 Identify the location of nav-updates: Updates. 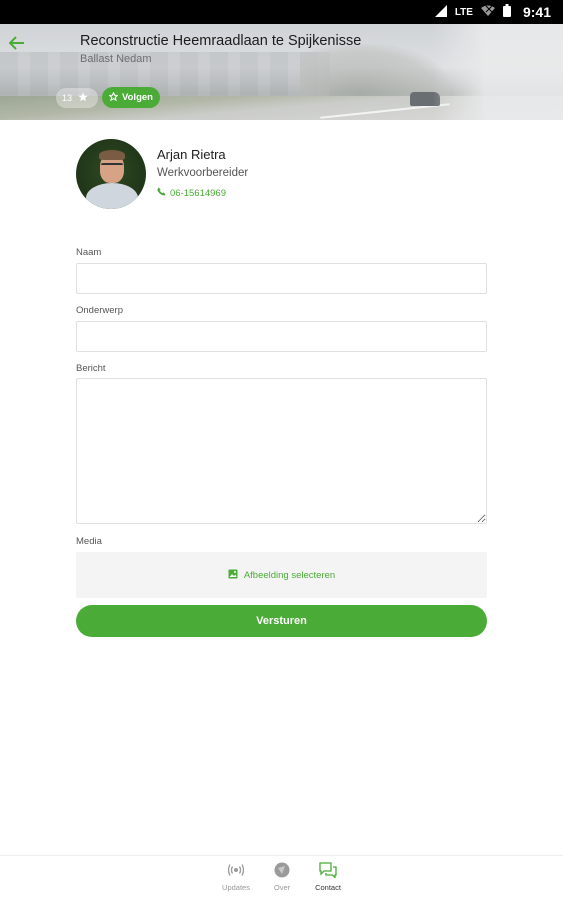
(236, 877).